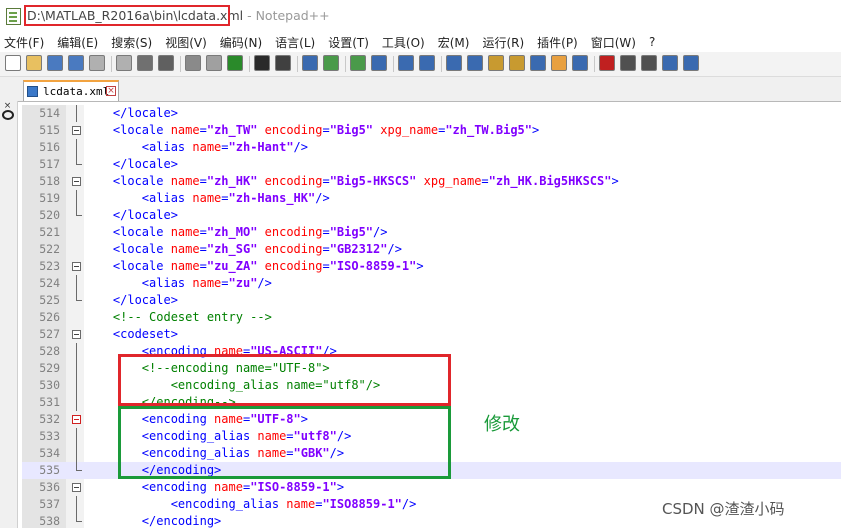 The height and width of the screenshot is (528, 841). Describe the element at coordinates (111, 91) in the screenshot. I see `close-tab-icon: ×` at that location.